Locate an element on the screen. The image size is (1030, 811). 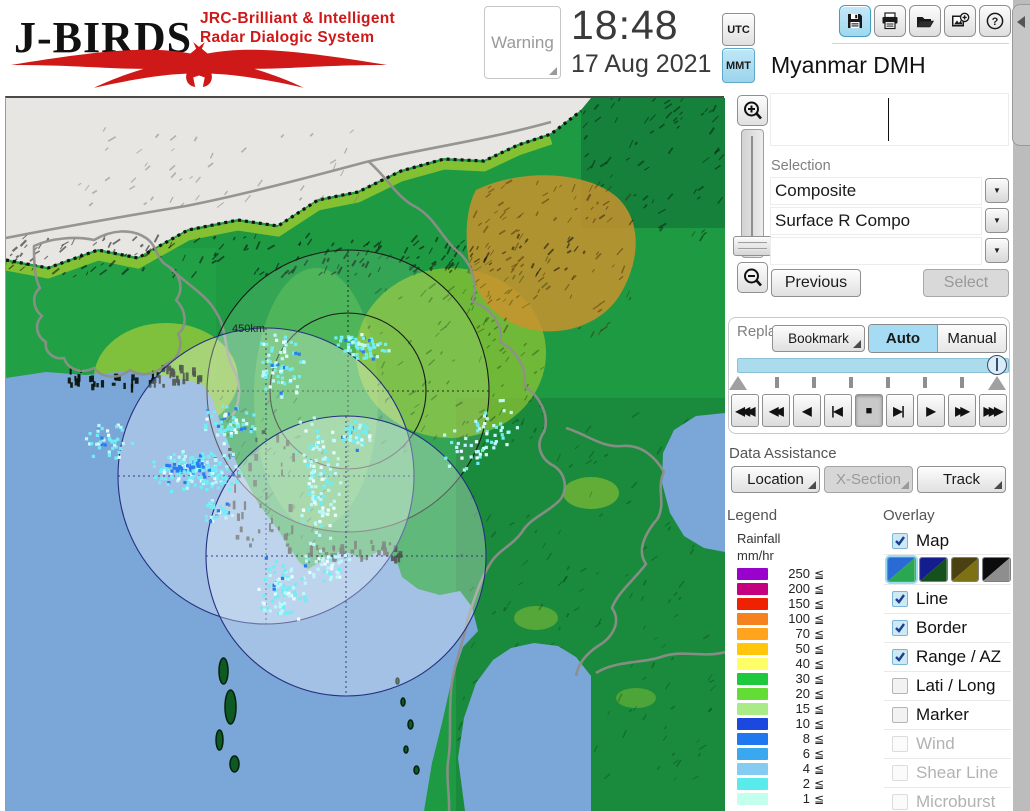
jump-to-end-icon: ▶▶▶ is located at coordinates (993, 410).